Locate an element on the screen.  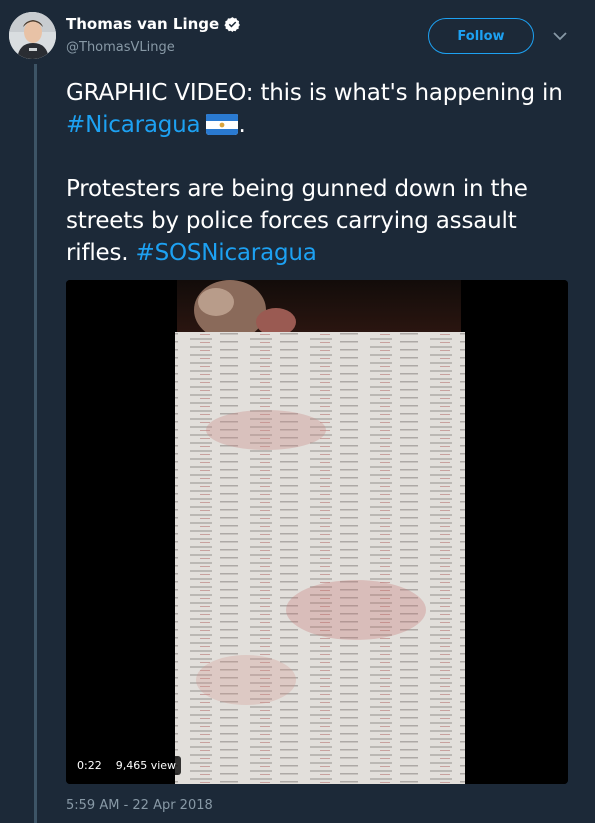
video-badges: 0:22 9,465 view is located at coordinates (127, 765).